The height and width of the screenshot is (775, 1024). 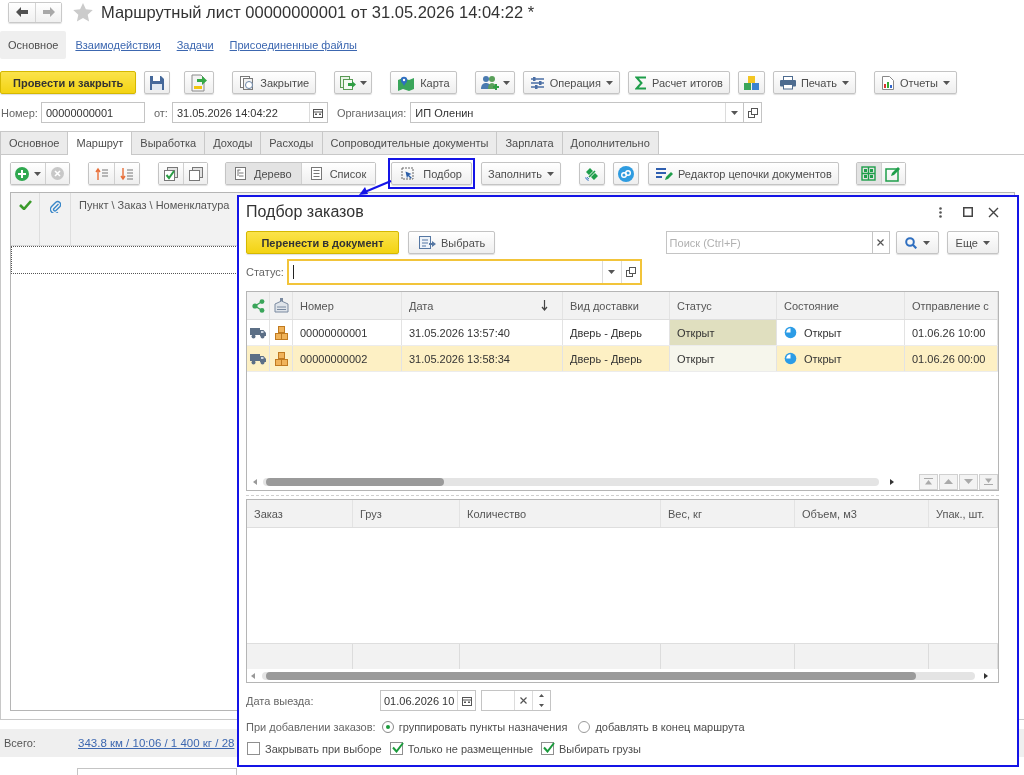 What do you see at coordinates (68, 82) in the screenshot?
I see `post-and-close-button: Провести и закрыть` at bounding box center [68, 82].